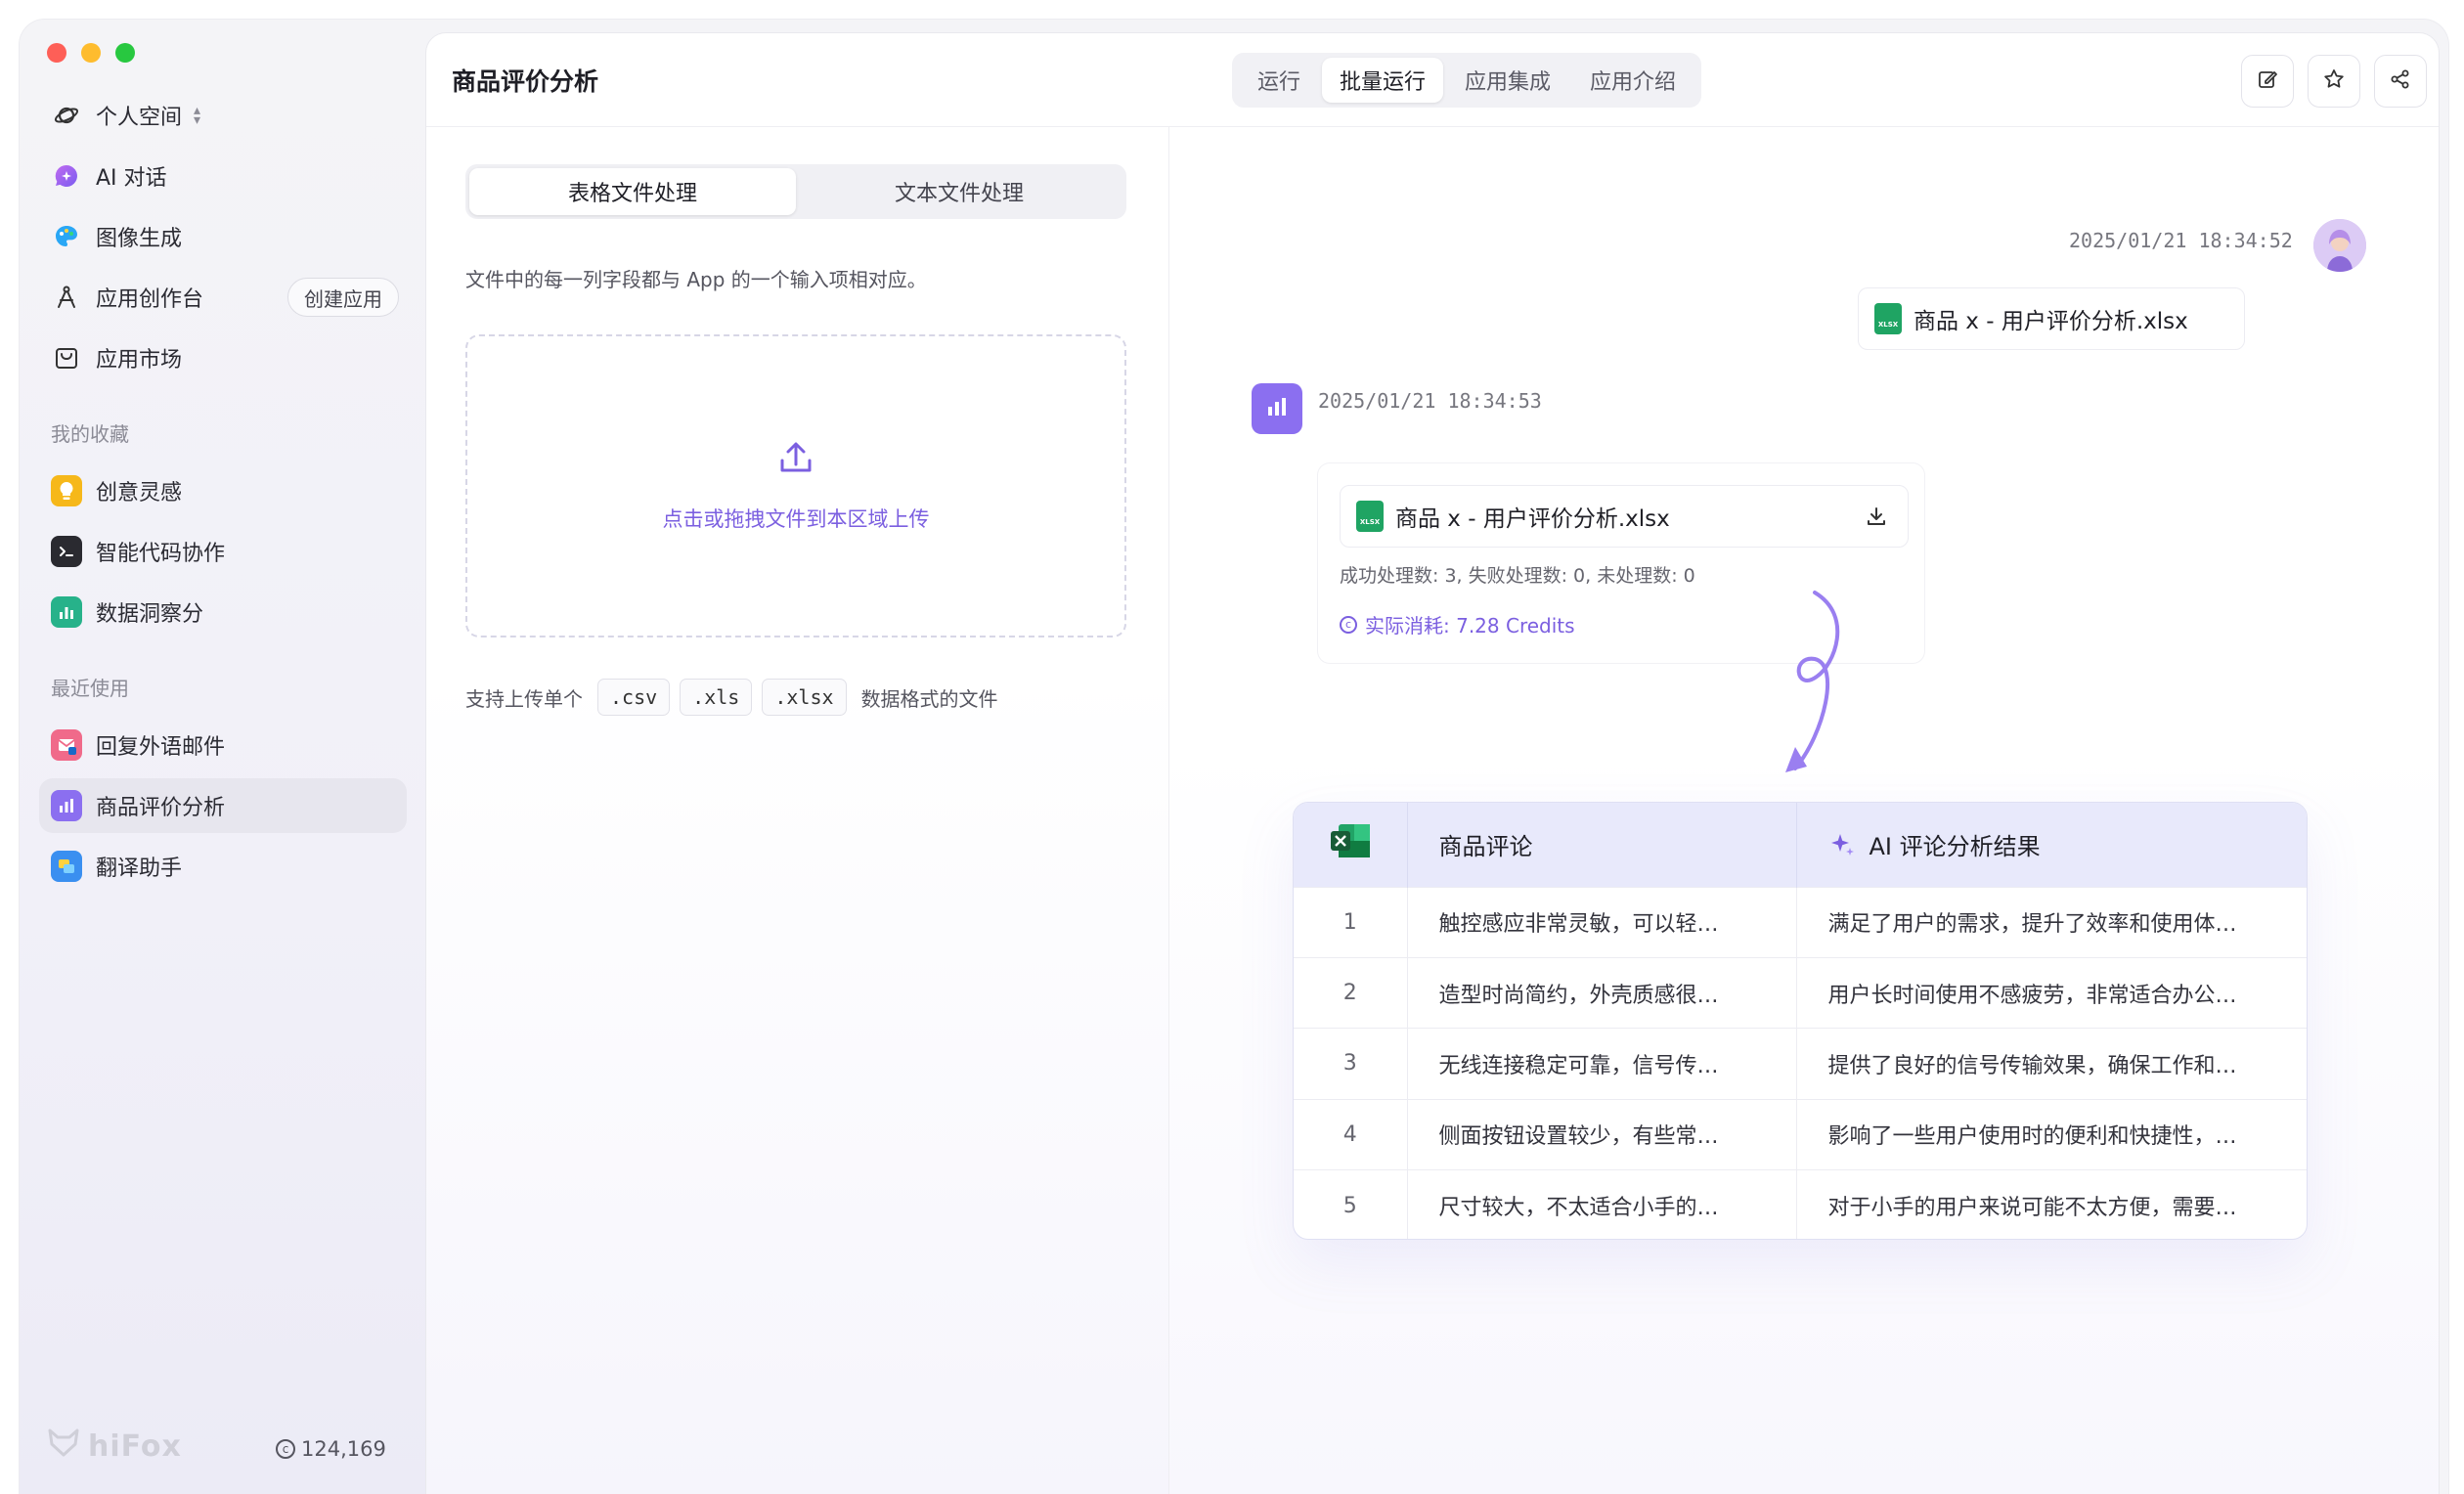 The height and width of the screenshot is (1494, 2464). What do you see at coordinates (1842, 845) in the screenshot?
I see `sparkle-icon` at bounding box center [1842, 845].